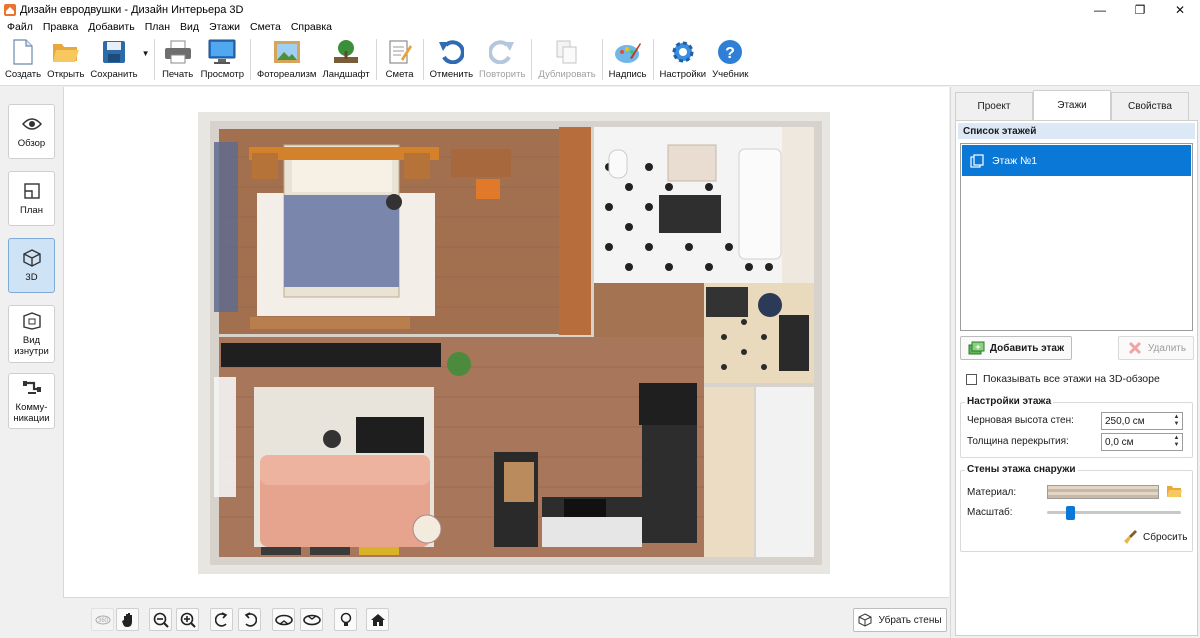 Image resolution: width=1200 pixels, height=638 pixels. What do you see at coordinates (345, 619) in the screenshot?
I see `lighting-button` at bounding box center [345, 619].